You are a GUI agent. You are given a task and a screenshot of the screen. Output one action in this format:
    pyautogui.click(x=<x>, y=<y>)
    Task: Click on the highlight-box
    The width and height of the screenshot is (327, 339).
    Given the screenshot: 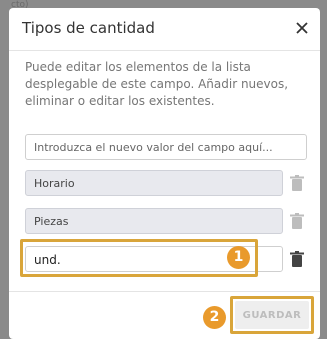 What is the action you would take?
    pyautogui.click(x=139, y=258)
    